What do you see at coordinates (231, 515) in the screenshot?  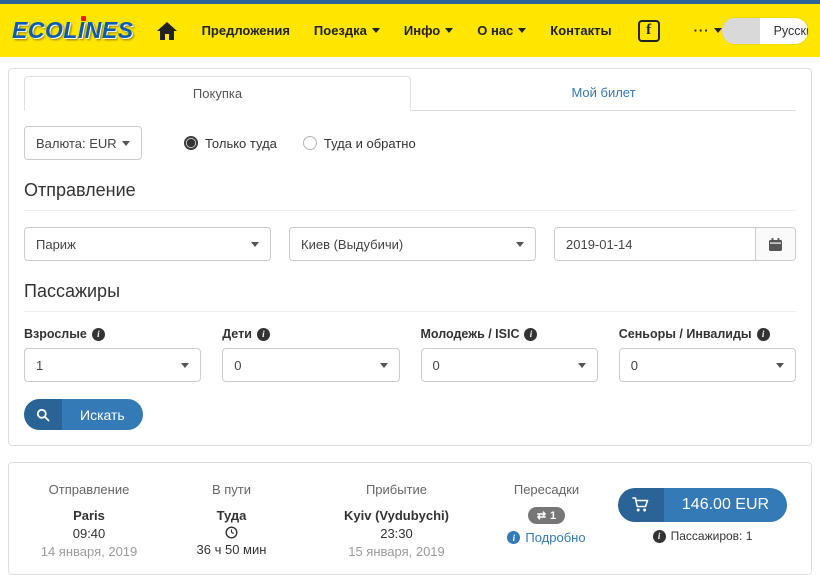 I see `duration-direction: Туда` at bounding box center [231, 515].